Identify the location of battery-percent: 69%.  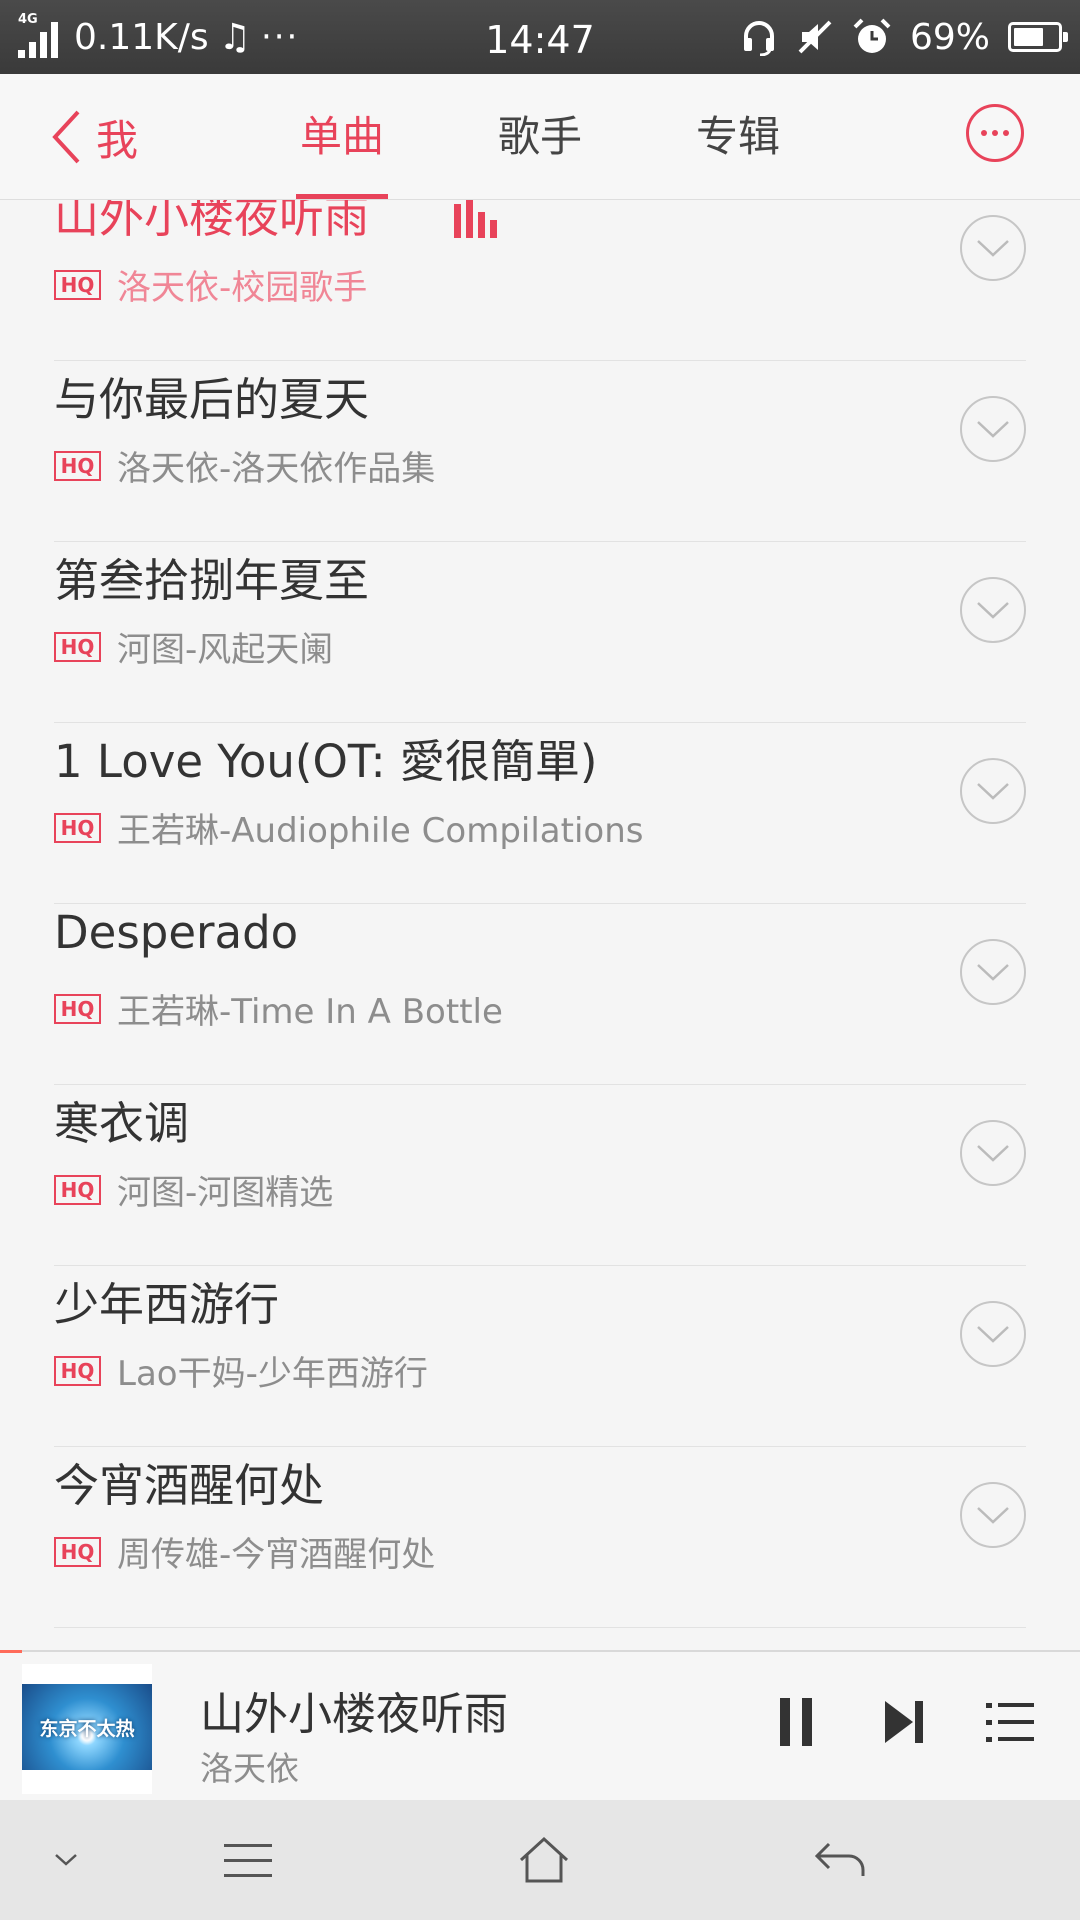
(949, 37).